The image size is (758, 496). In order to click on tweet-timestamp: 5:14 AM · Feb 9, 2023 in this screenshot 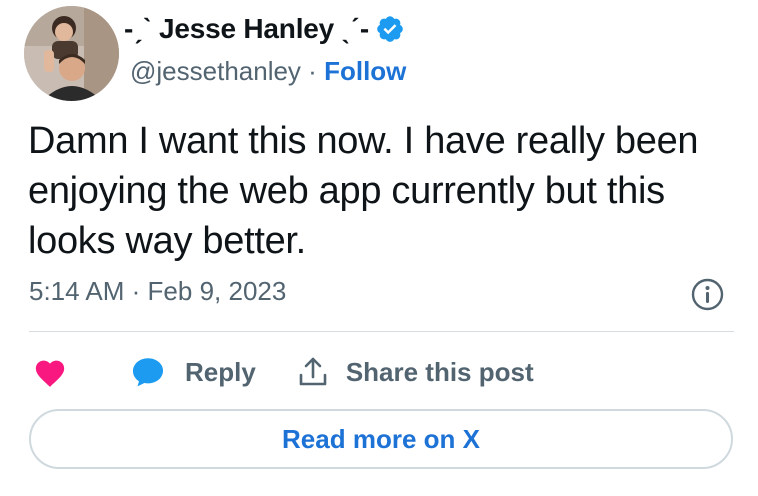, I will do `click(157, 291)`.